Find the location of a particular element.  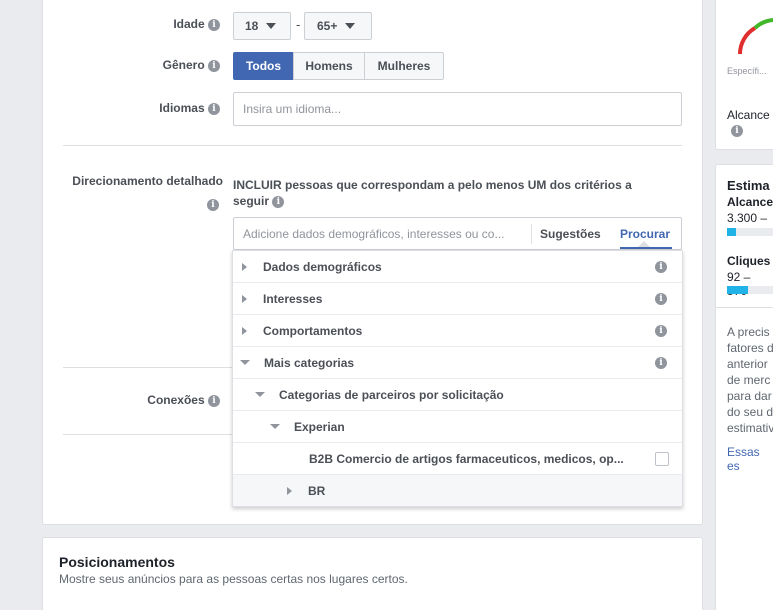

category-row-demographics: Dados demográficos i is located at coordinates (457, 267).